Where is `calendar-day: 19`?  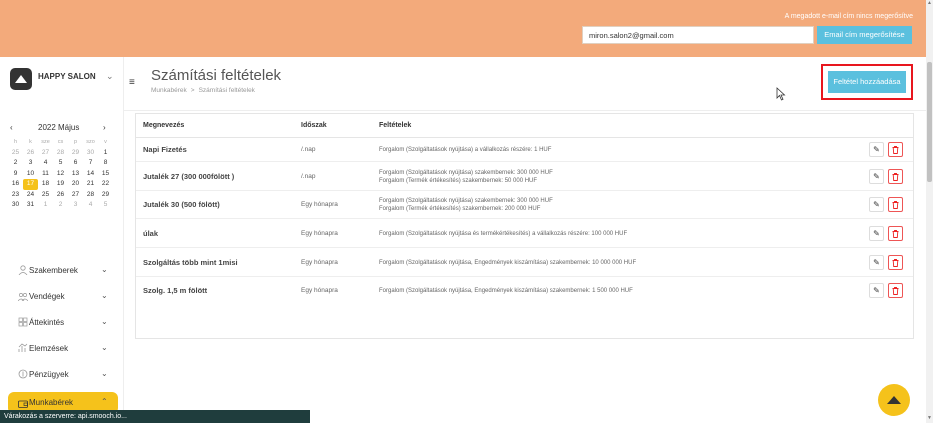
calendar-day: 19 is located at coordinates (60, 184).